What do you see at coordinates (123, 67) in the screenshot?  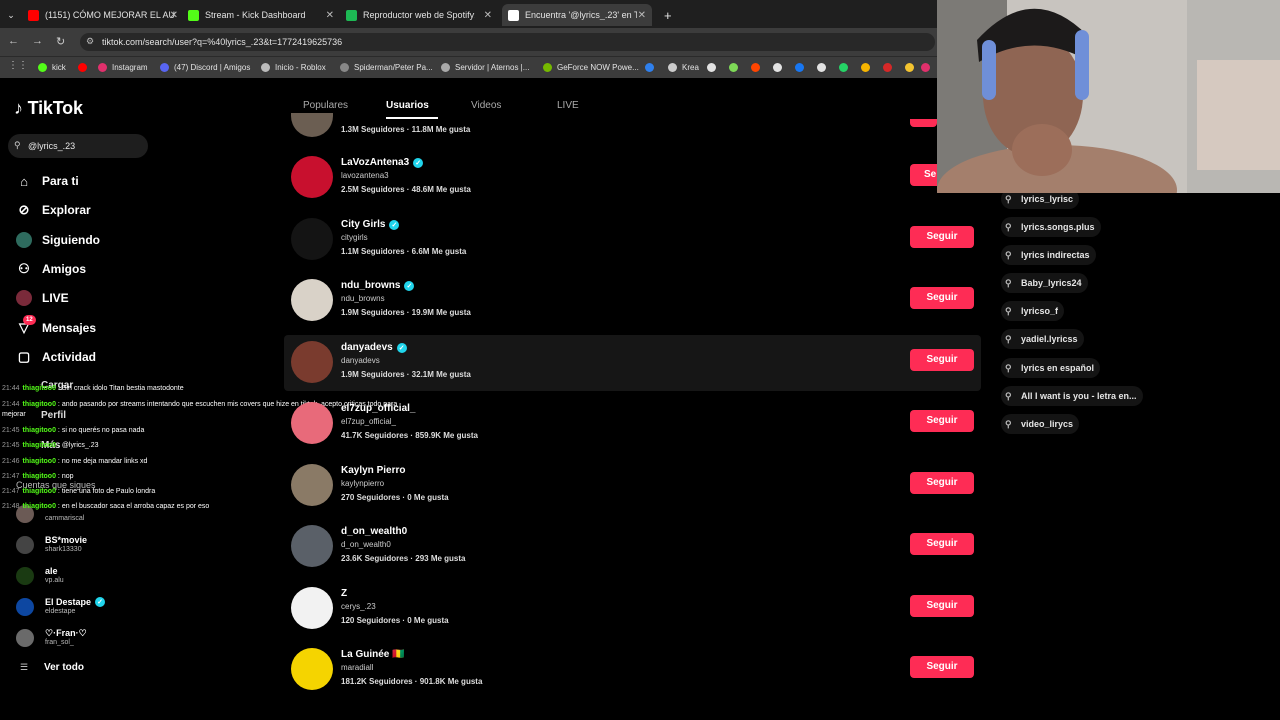 I see `bookmark-item: Instagram` at bounding box center [123, 67].